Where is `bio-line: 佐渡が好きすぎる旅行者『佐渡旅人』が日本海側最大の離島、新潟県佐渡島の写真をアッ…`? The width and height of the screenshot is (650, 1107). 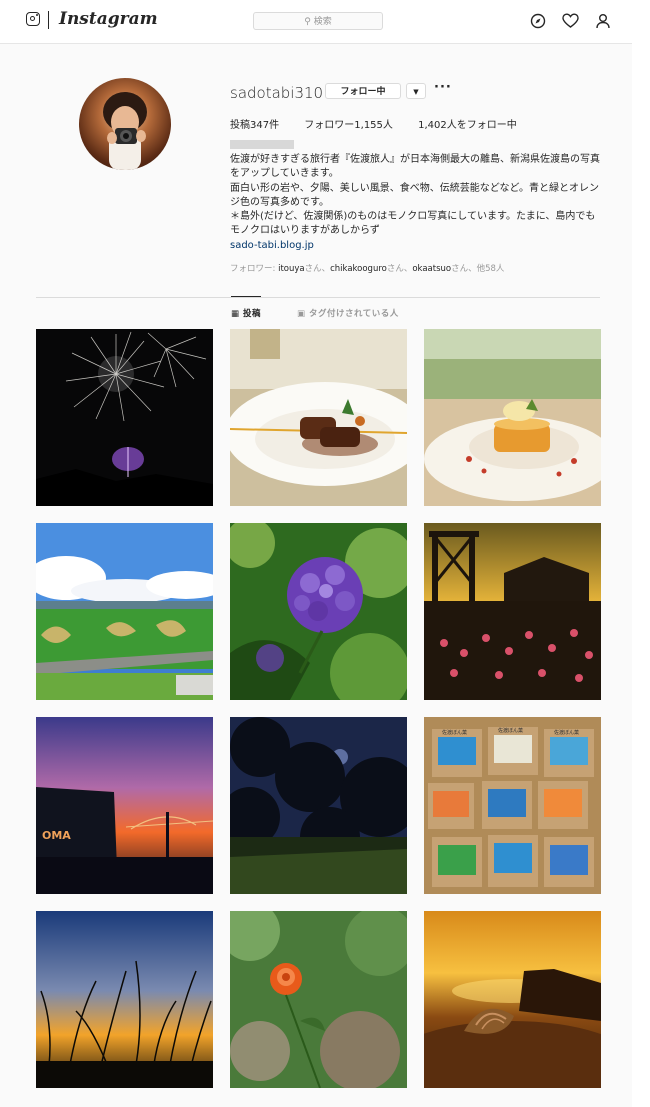 bio-line: 佐渡が好きすぎる旅行者『佐渡旅人』が日本海側最大の離島、新潟県佐渡島の写真をアッ… is located at coordinates (415, 167).